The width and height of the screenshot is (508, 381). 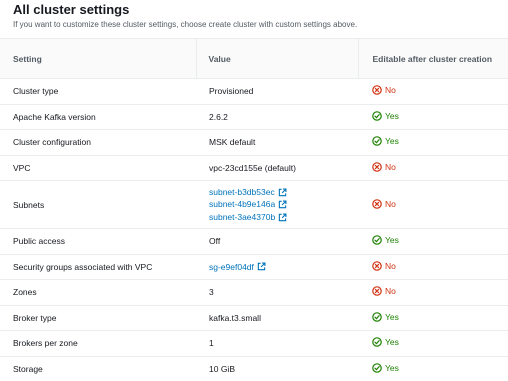 I want to click on resource-link: subnet-b3db53ec, so click(x=283, y=192).